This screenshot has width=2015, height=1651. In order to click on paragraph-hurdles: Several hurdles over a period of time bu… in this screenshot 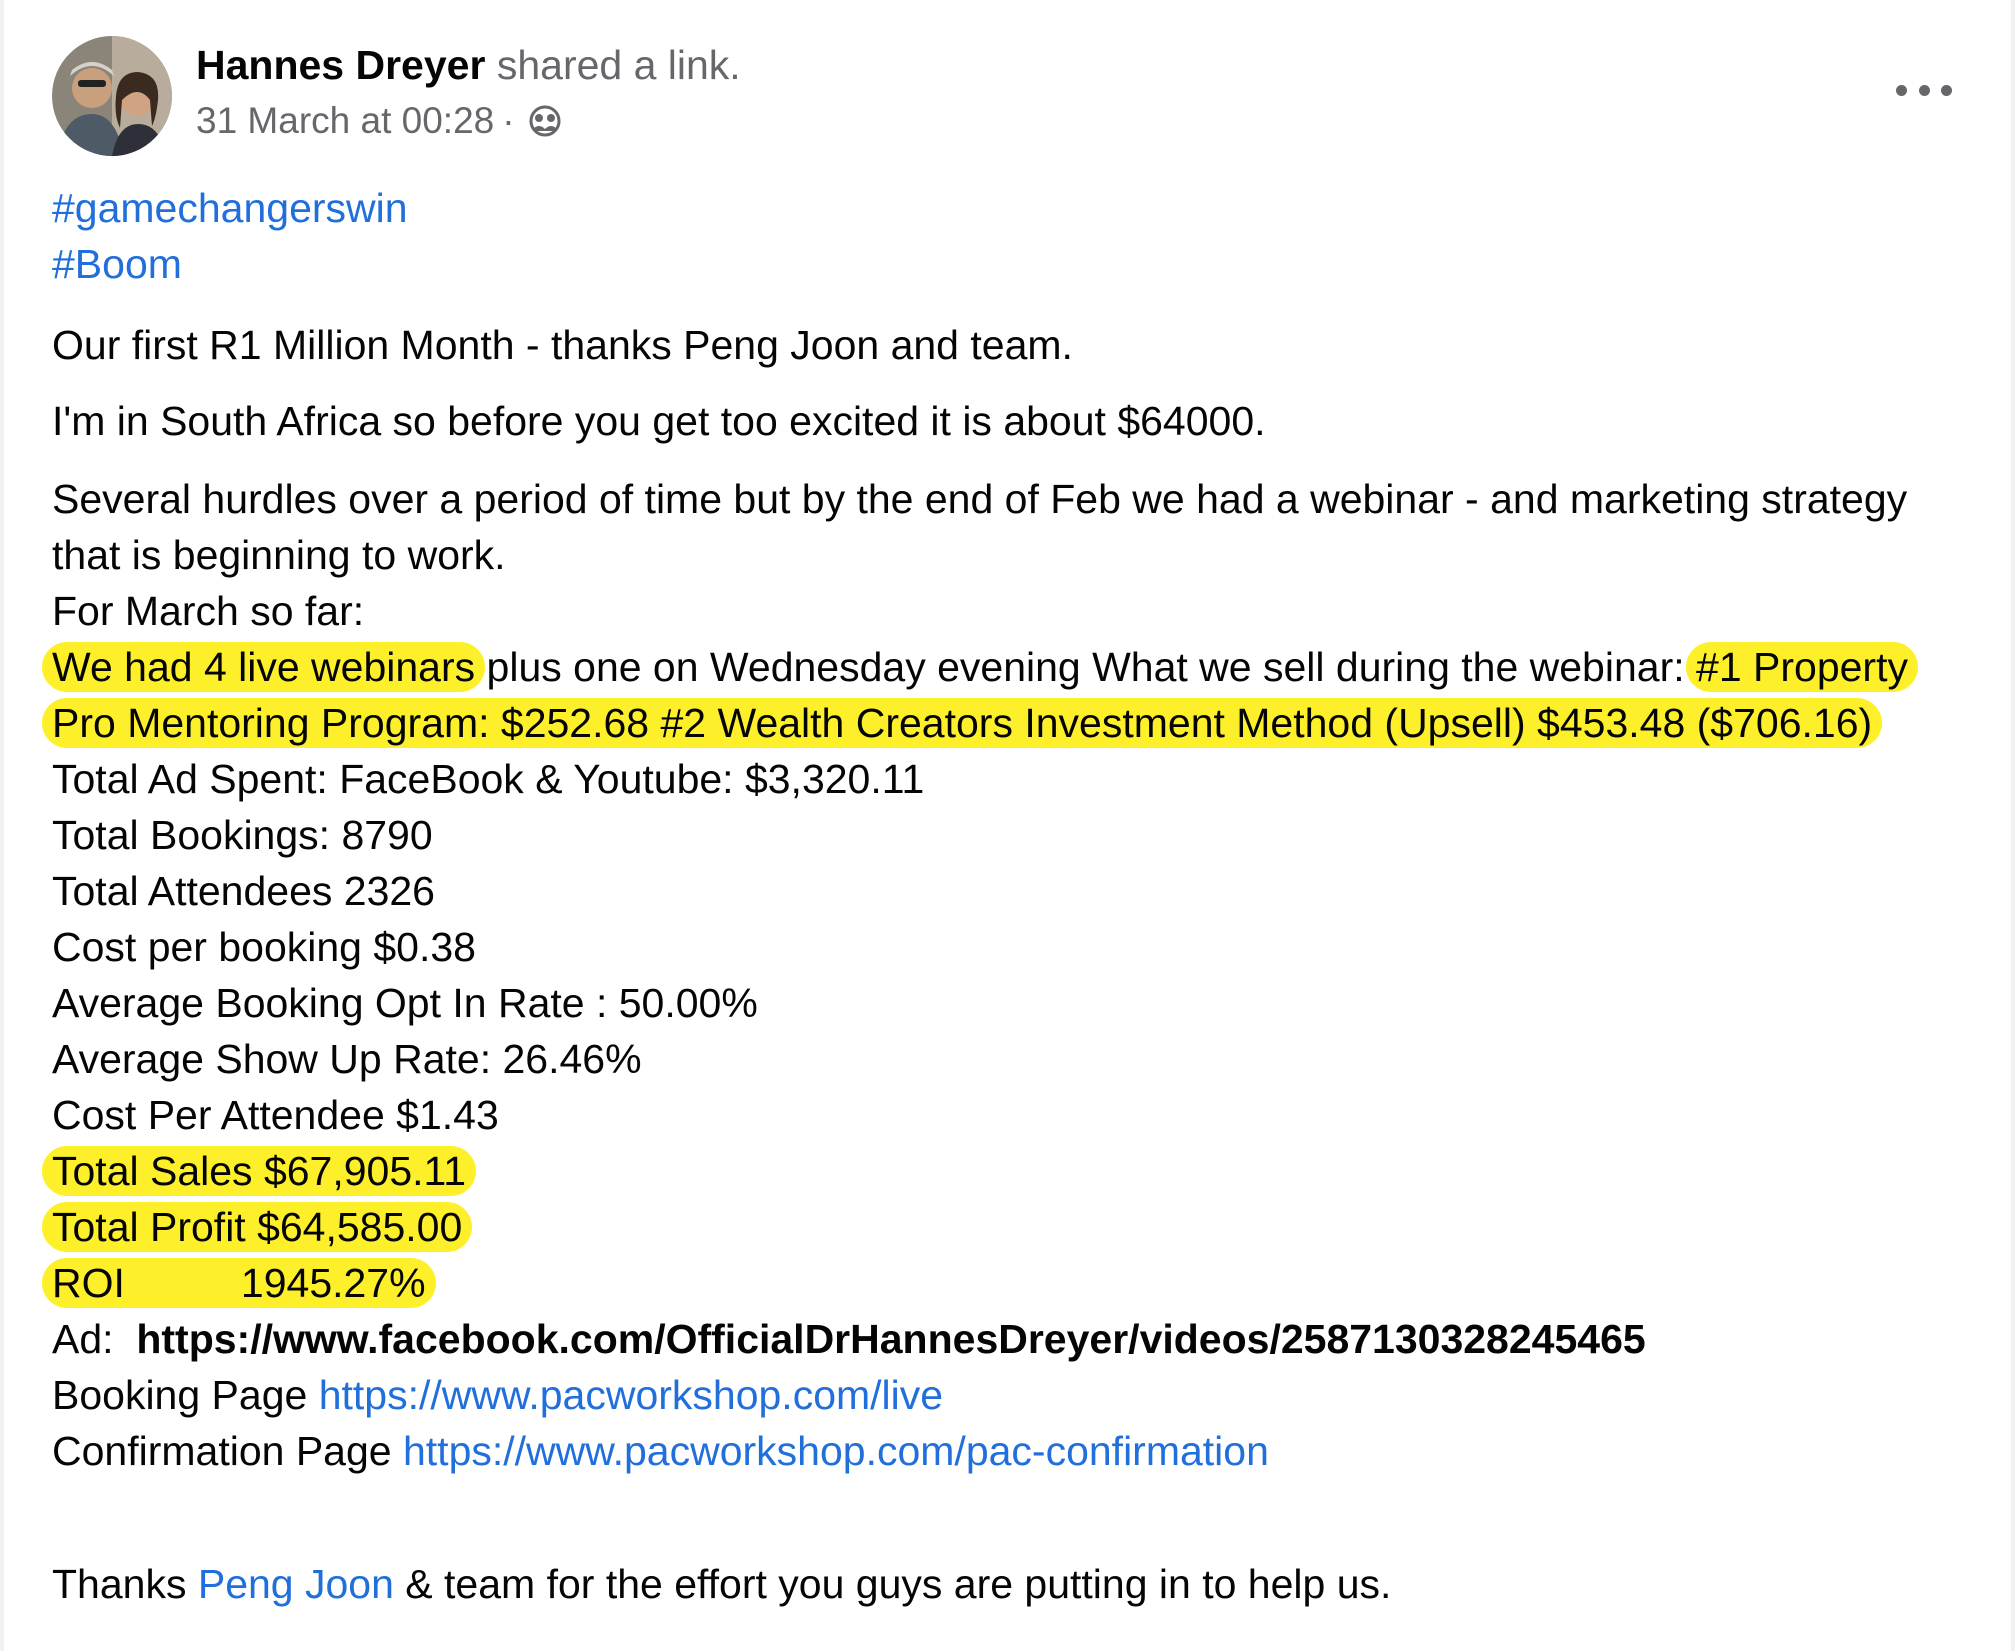, I will do `click(980, 527)`.